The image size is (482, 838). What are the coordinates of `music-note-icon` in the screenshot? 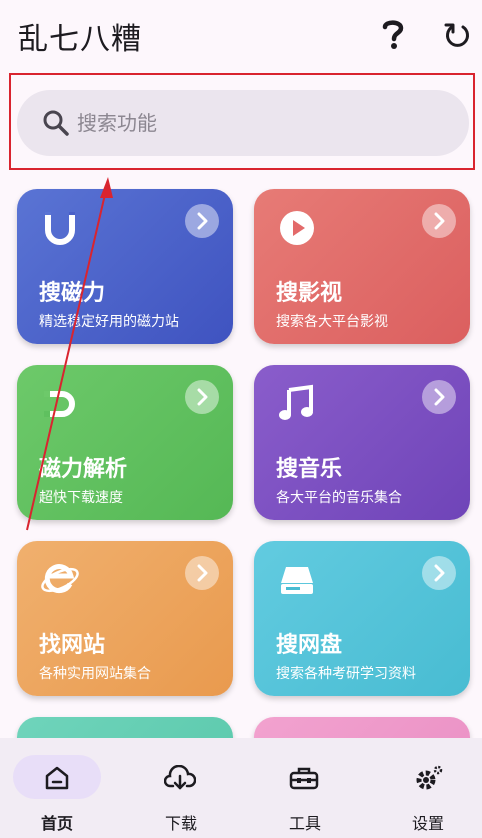 It's located at (297, 404).